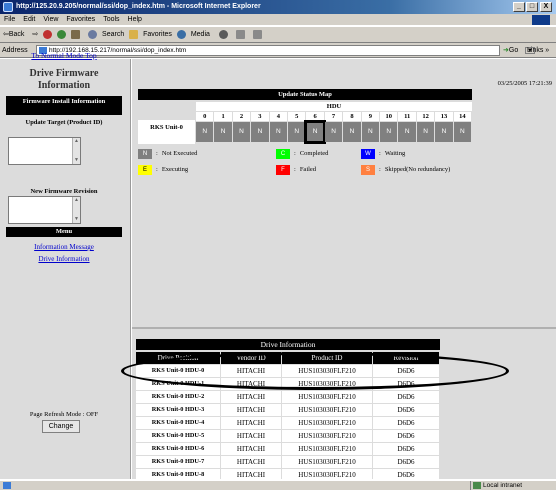 The image size is (556, 490). I want to click on intranet-icon, so click(477, 485).